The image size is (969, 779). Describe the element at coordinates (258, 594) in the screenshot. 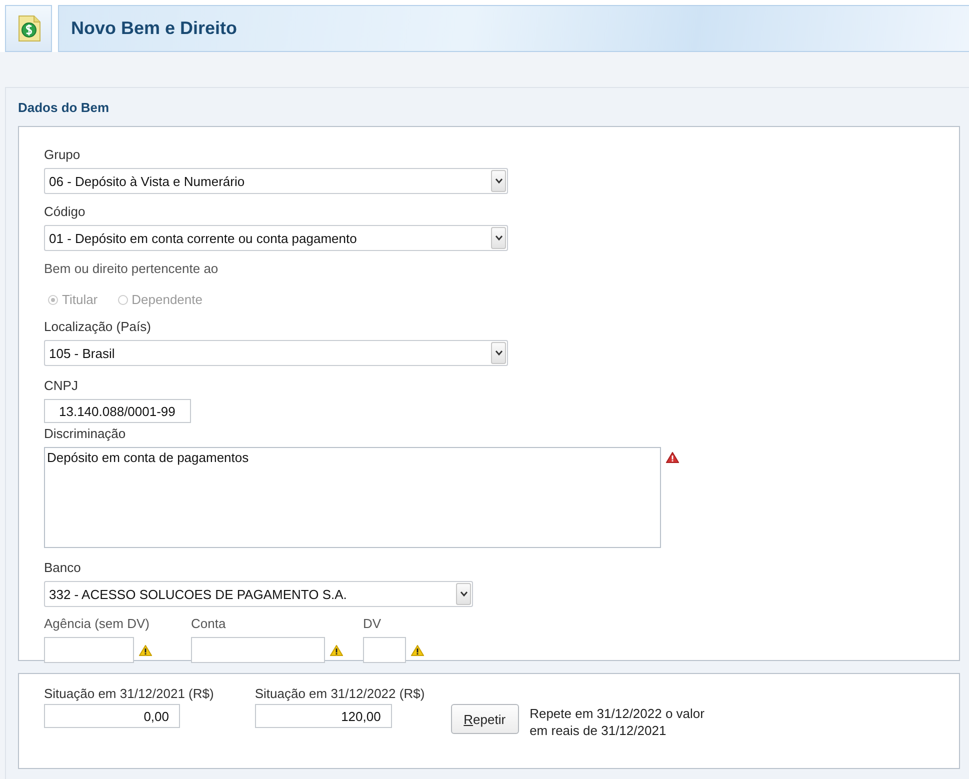

I see `bank-select: 332 - ACESSO SOLUCOES DE PAGAMENTO S.A.` at that location.